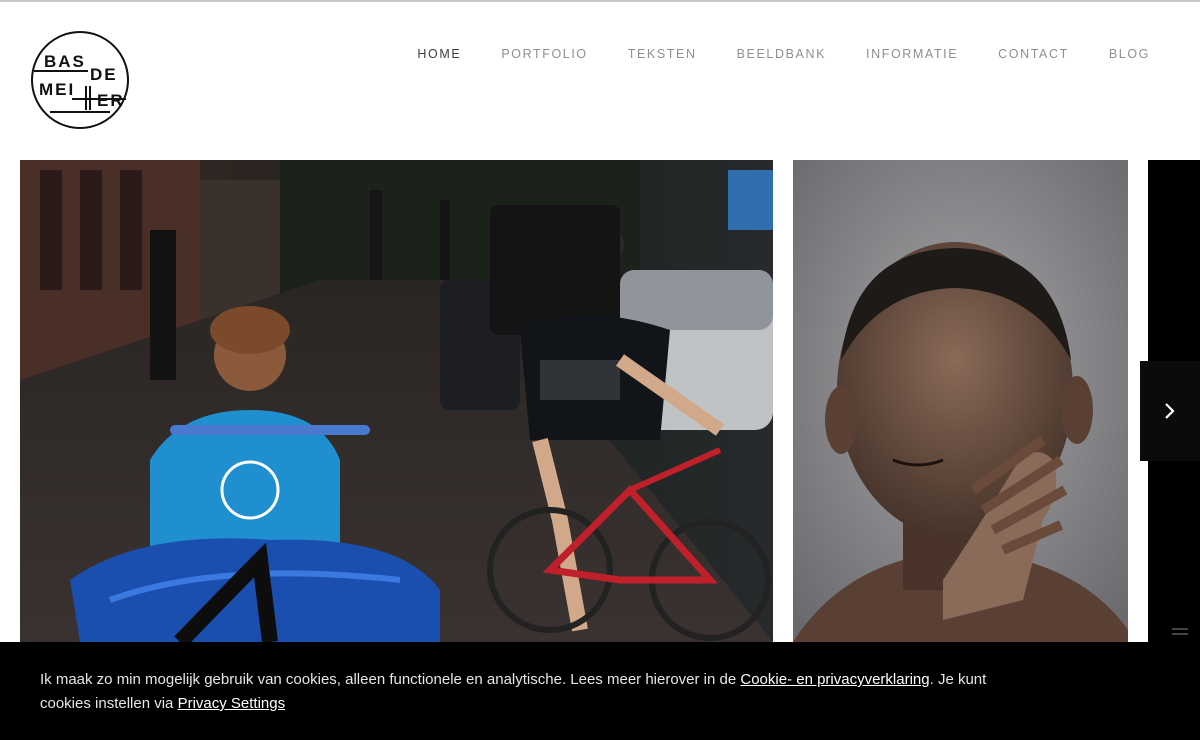  Describe the element at coordinates (834, 679) in the screenshot. I see `cookie-policy-link: Cookie- en privacyverklaring` at that location.